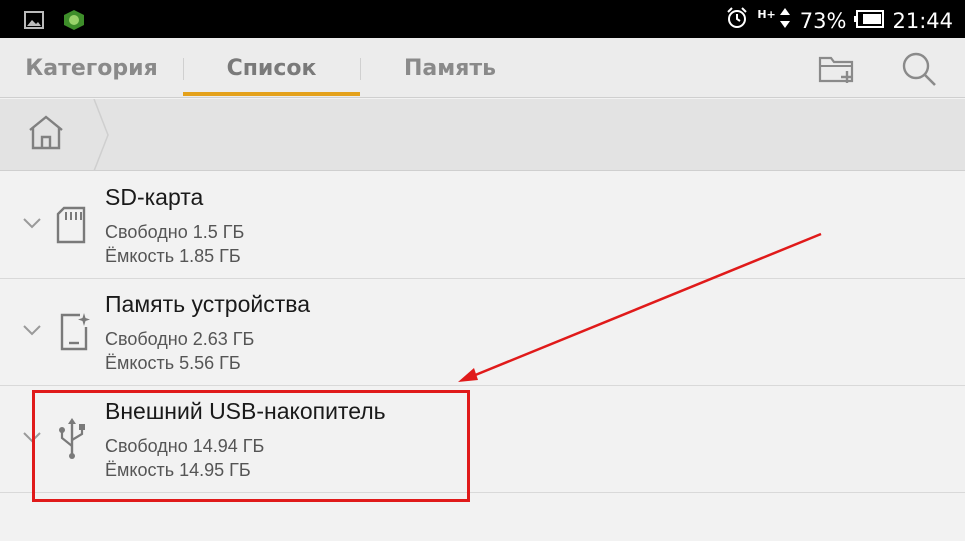 The image size is (965, 541). What do you see at coordinates (46, 132) in the screenshot?
I see `home-icon` at bounding box center [46, 132].